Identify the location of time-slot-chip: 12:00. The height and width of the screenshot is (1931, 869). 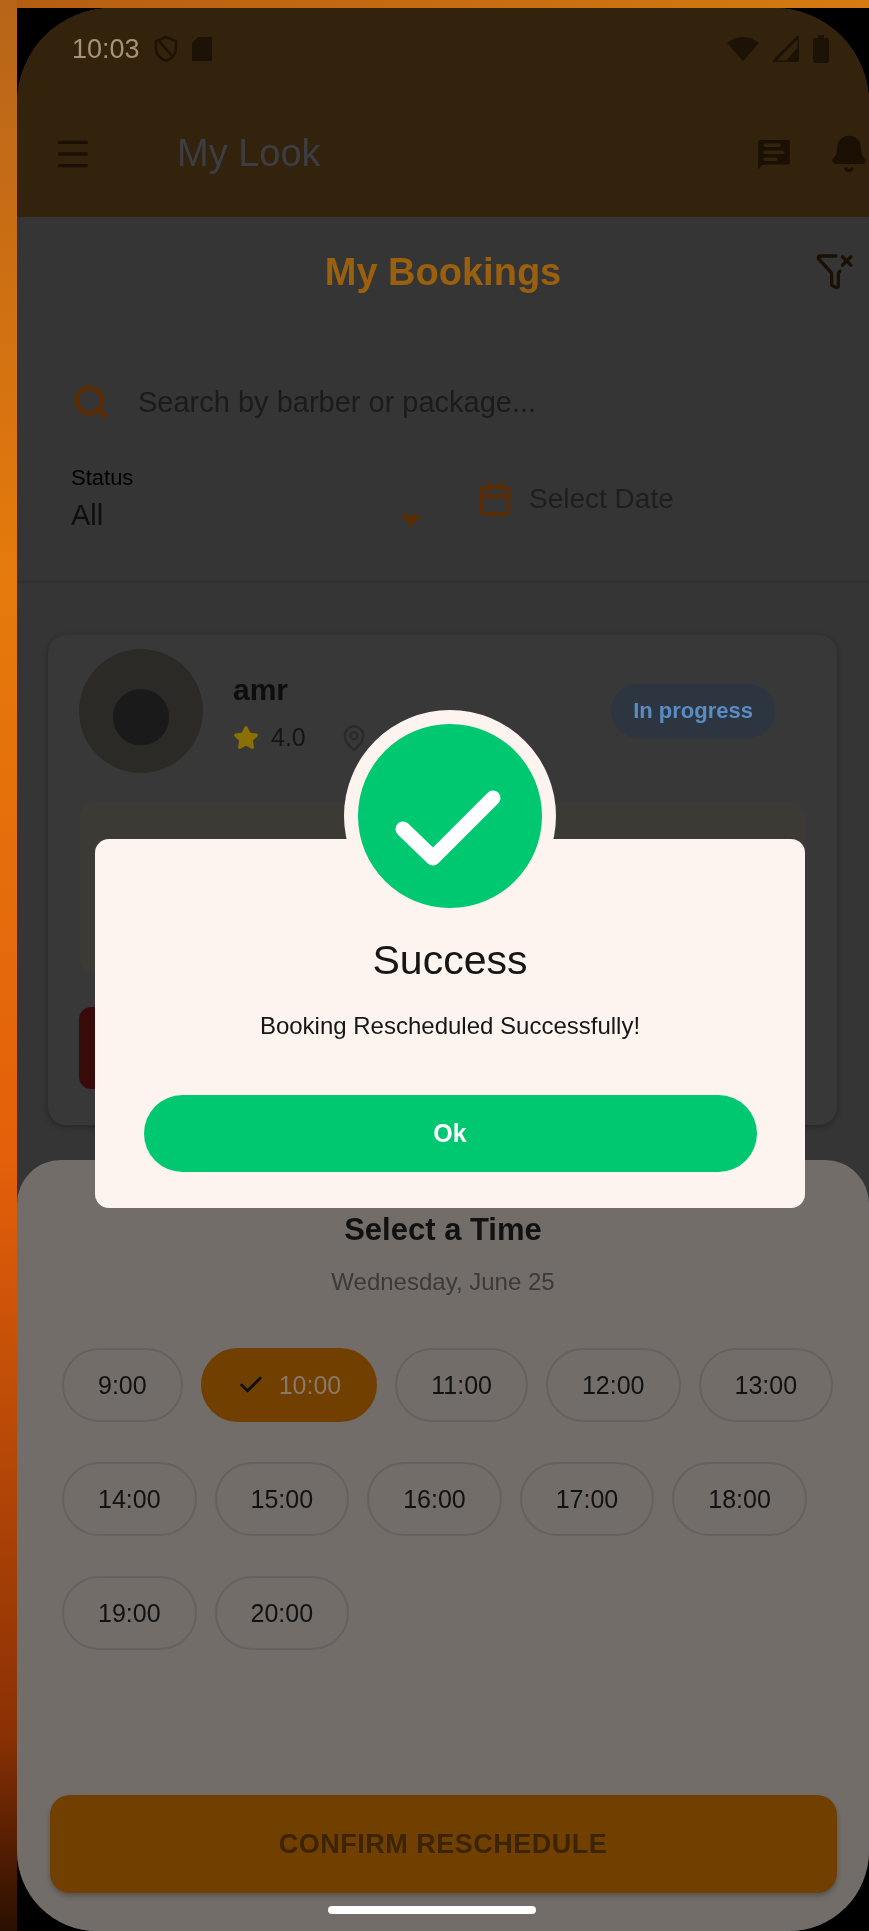
(613, 1385).